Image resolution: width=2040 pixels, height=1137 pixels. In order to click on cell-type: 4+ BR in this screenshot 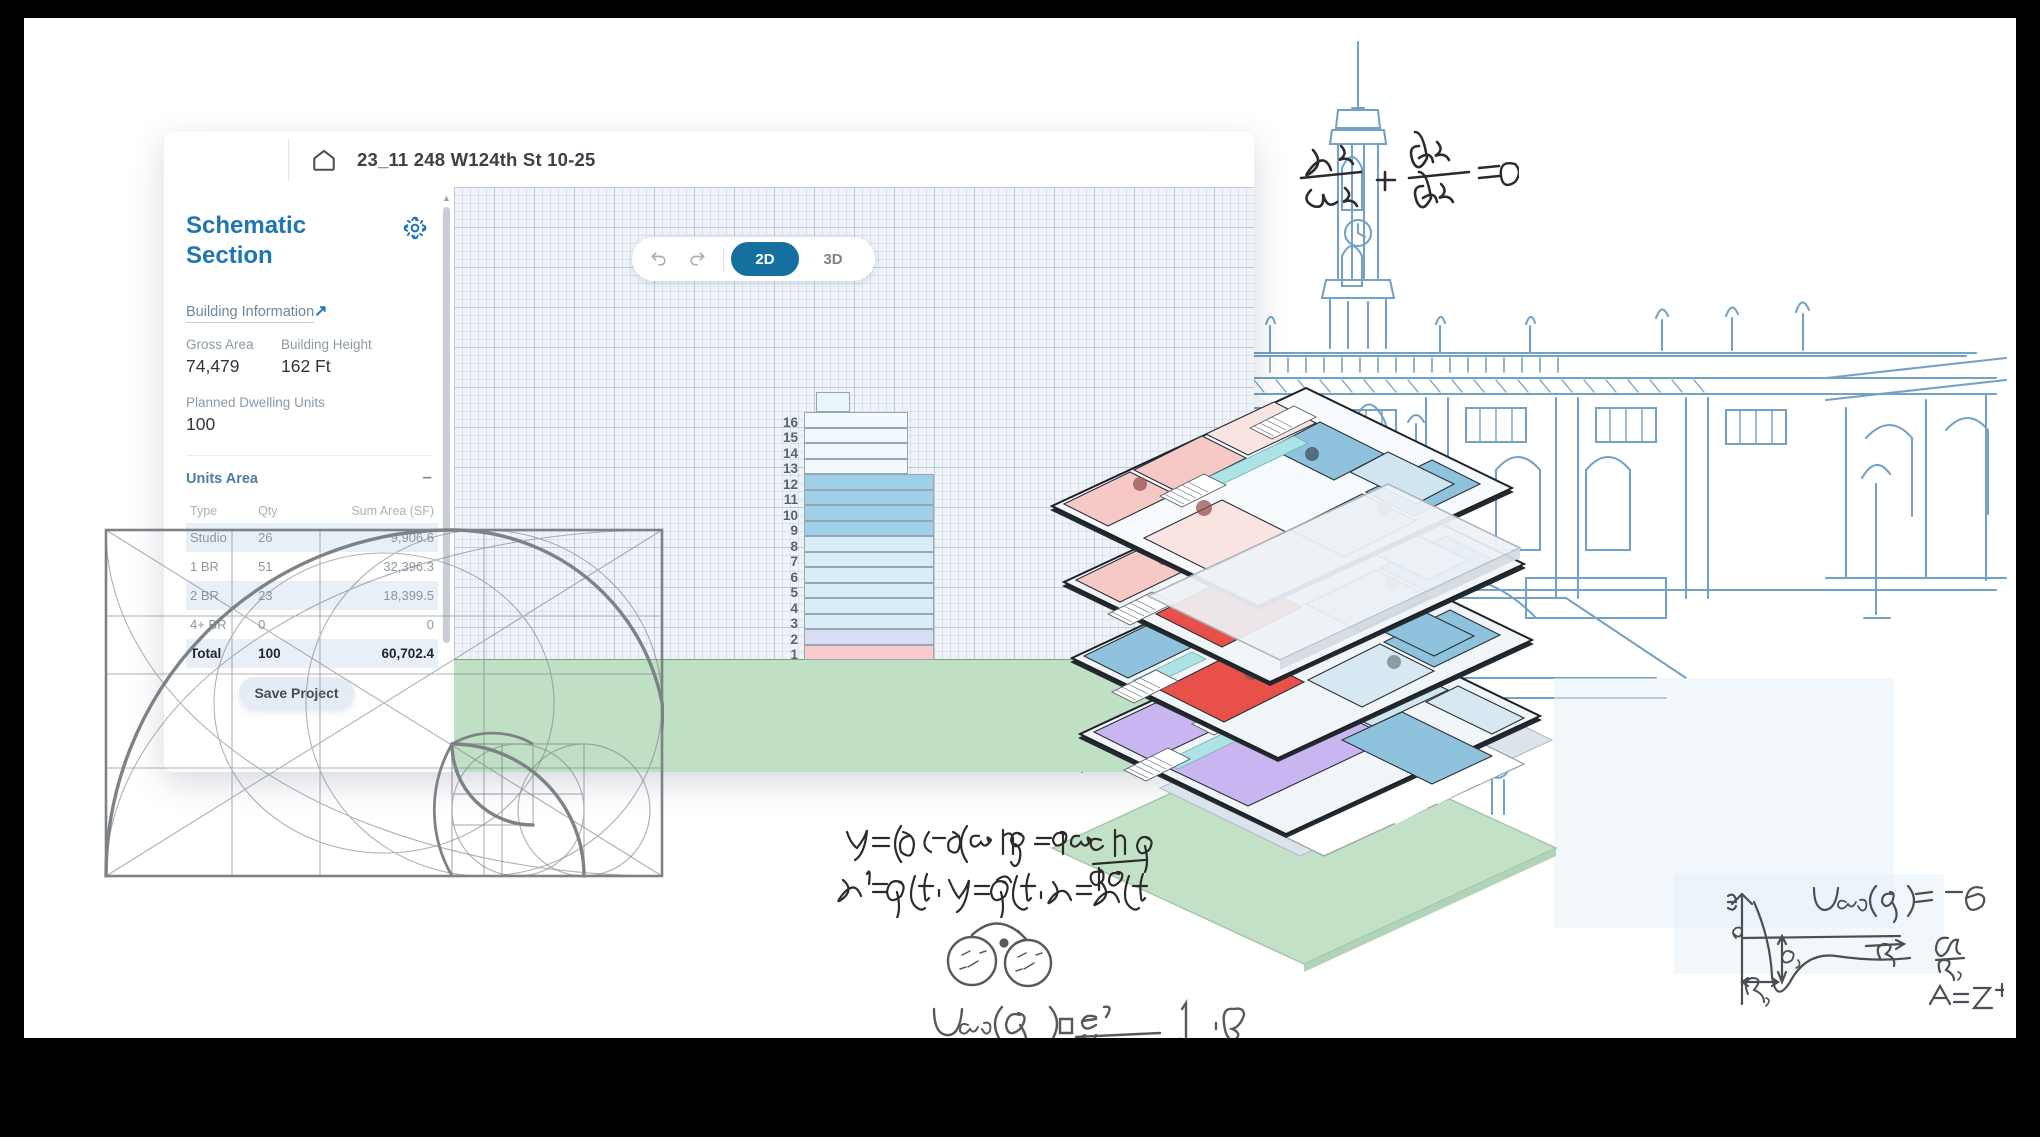, I will do `click(208, 624)`.